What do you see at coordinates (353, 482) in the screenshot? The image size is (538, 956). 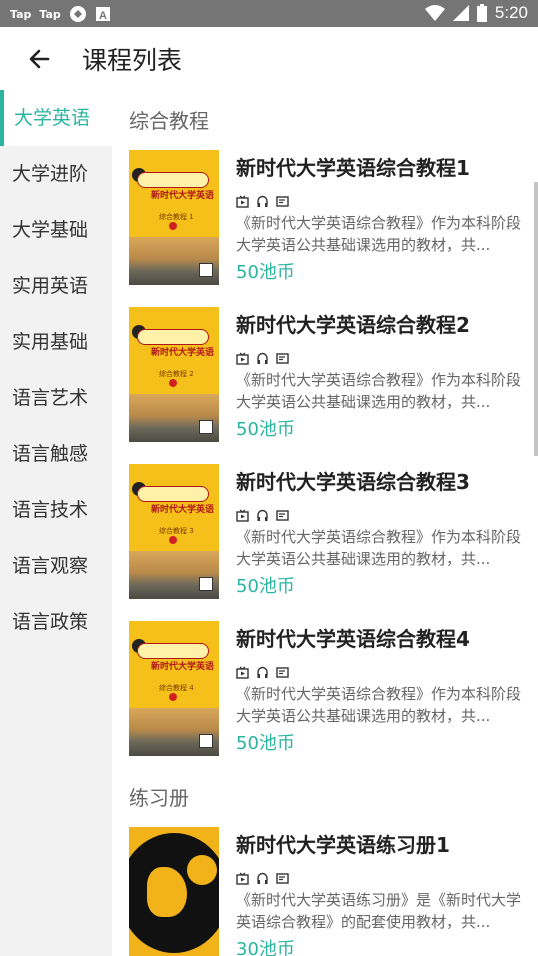 I see `course-name: 新时代大学英语综合教程3` at bounding box center [353, 482].